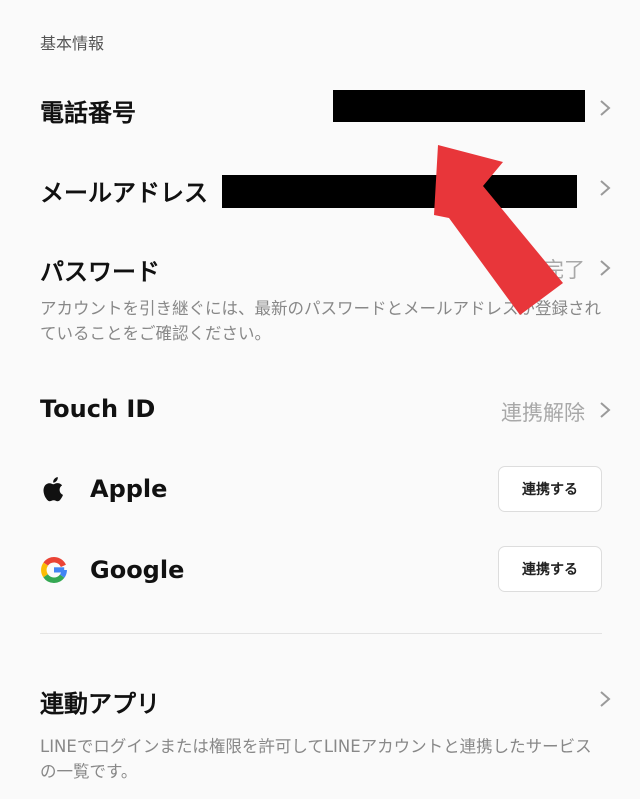 The image size is (640, 799). What do you see at coordinates (459, 106) in the screenshot?
I see `phone-redaction` at bounding box center [459, 106].